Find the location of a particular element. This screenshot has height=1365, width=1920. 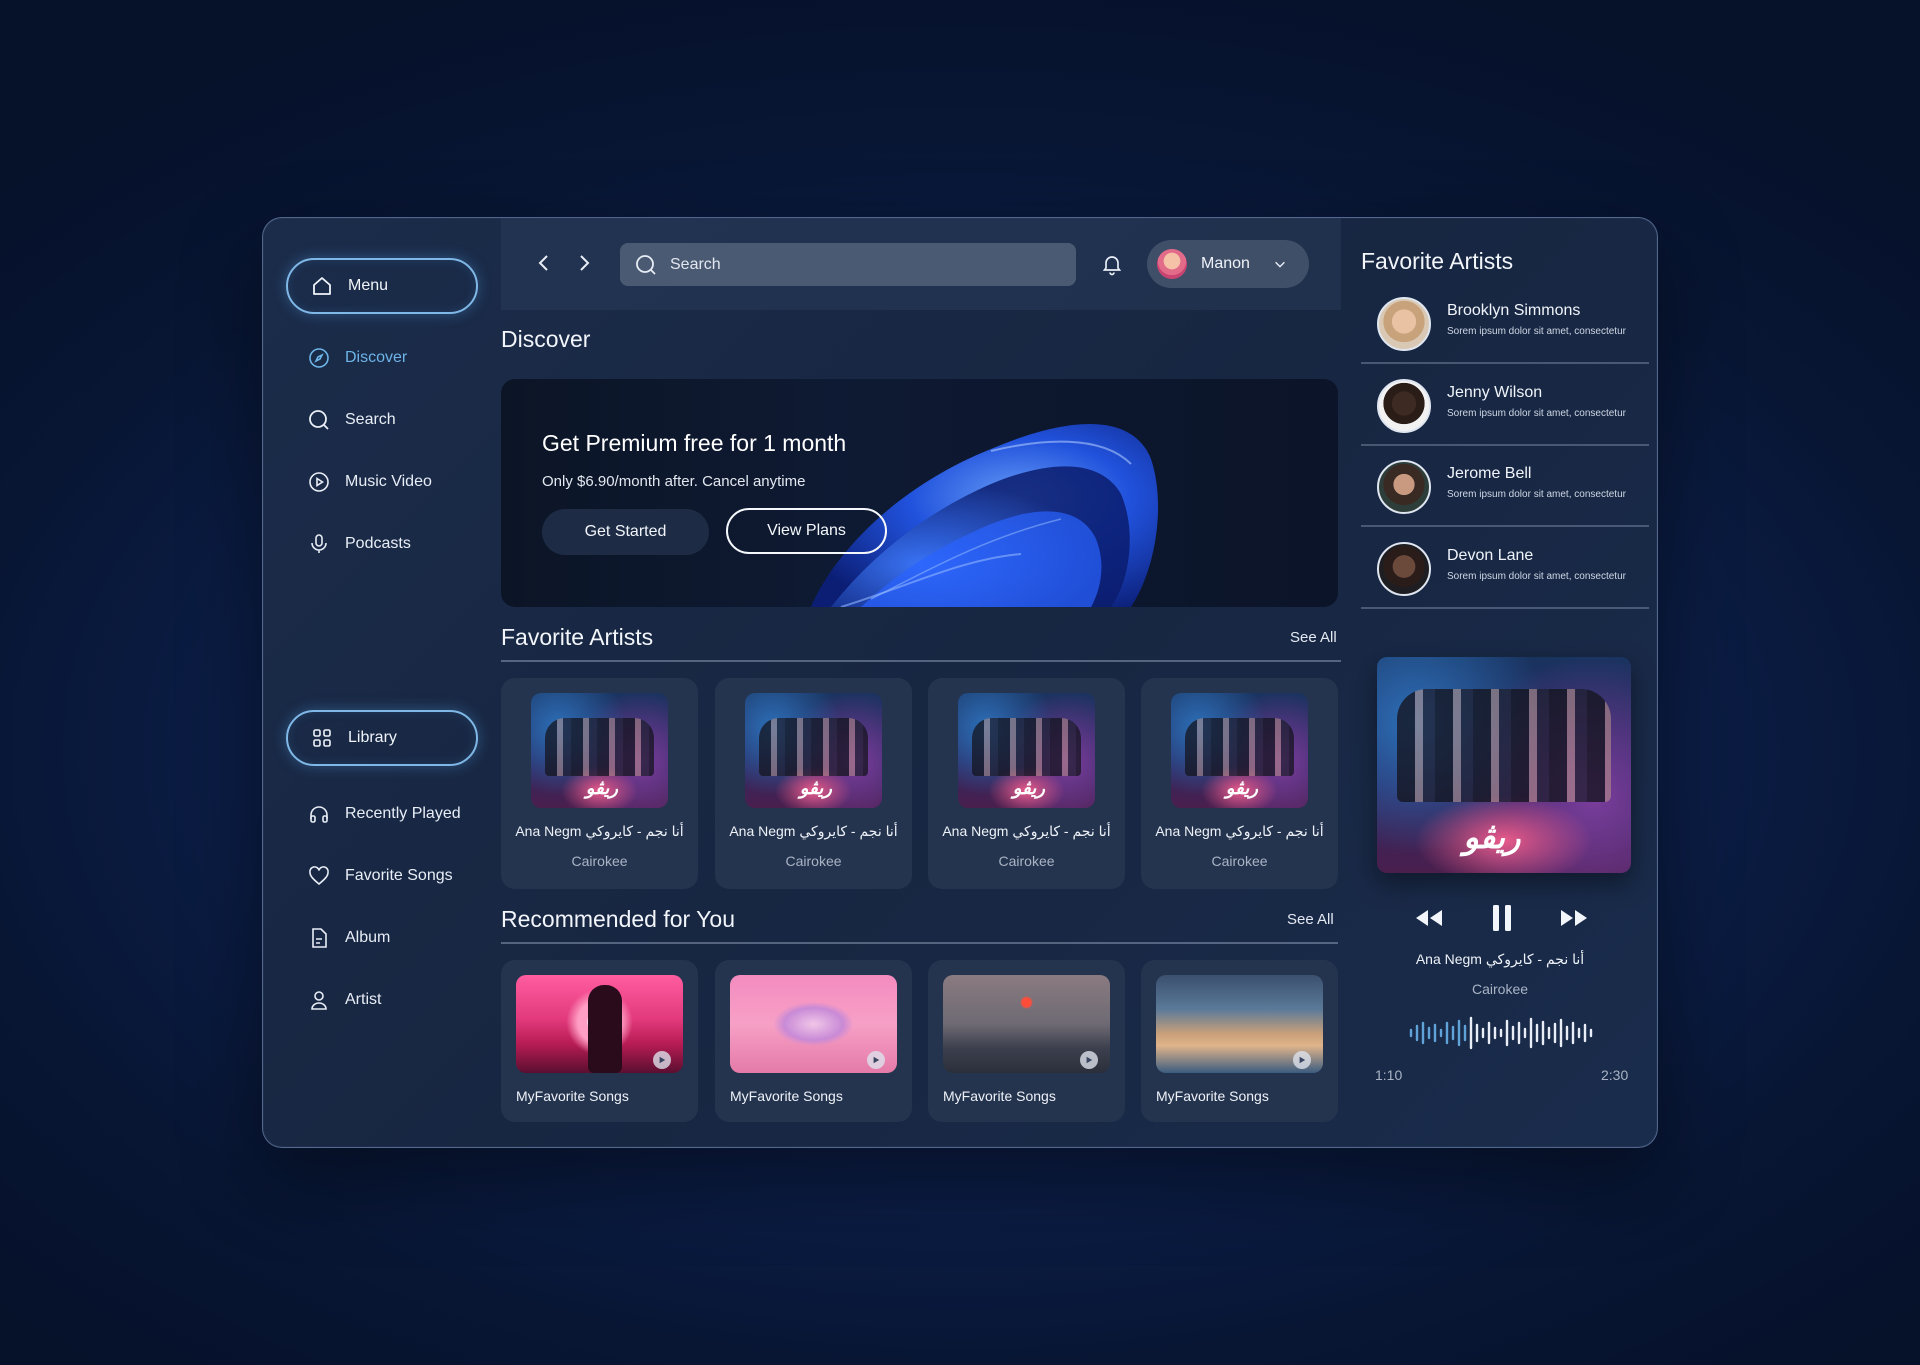

sidebar-item-artist: Artist is located at coordinates (344, 1000).